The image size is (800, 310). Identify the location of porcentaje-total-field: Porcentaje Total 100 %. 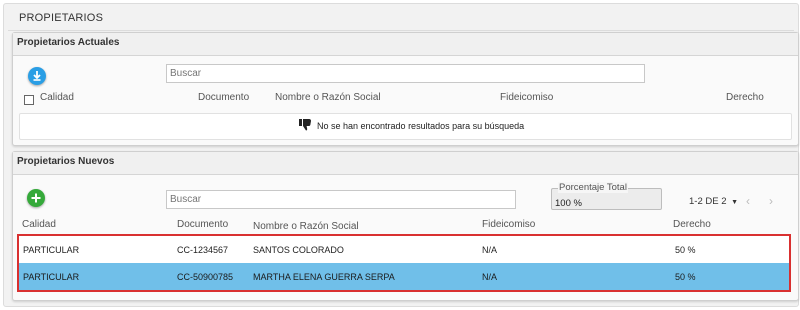
(606, 196).